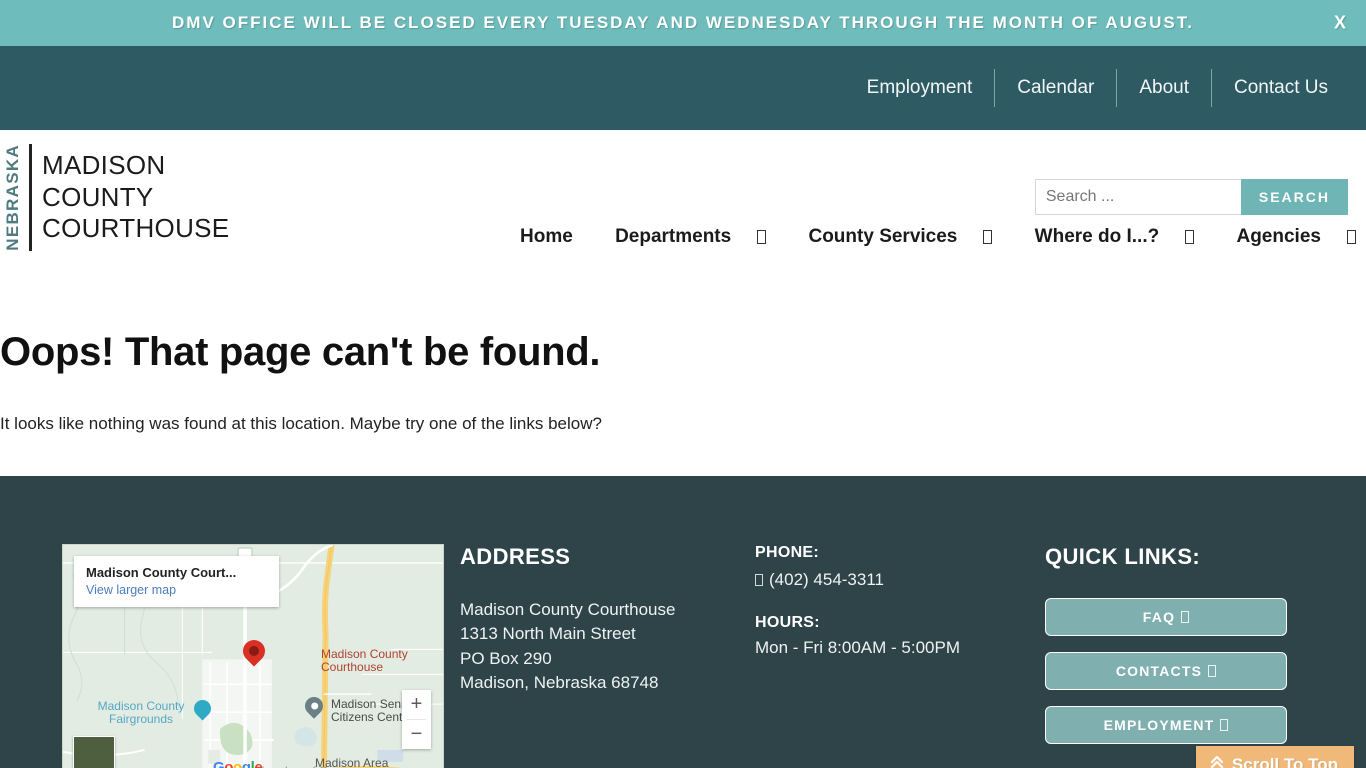  I want to click on quicklink-faq-label: FAQ, so click(1159, 617).